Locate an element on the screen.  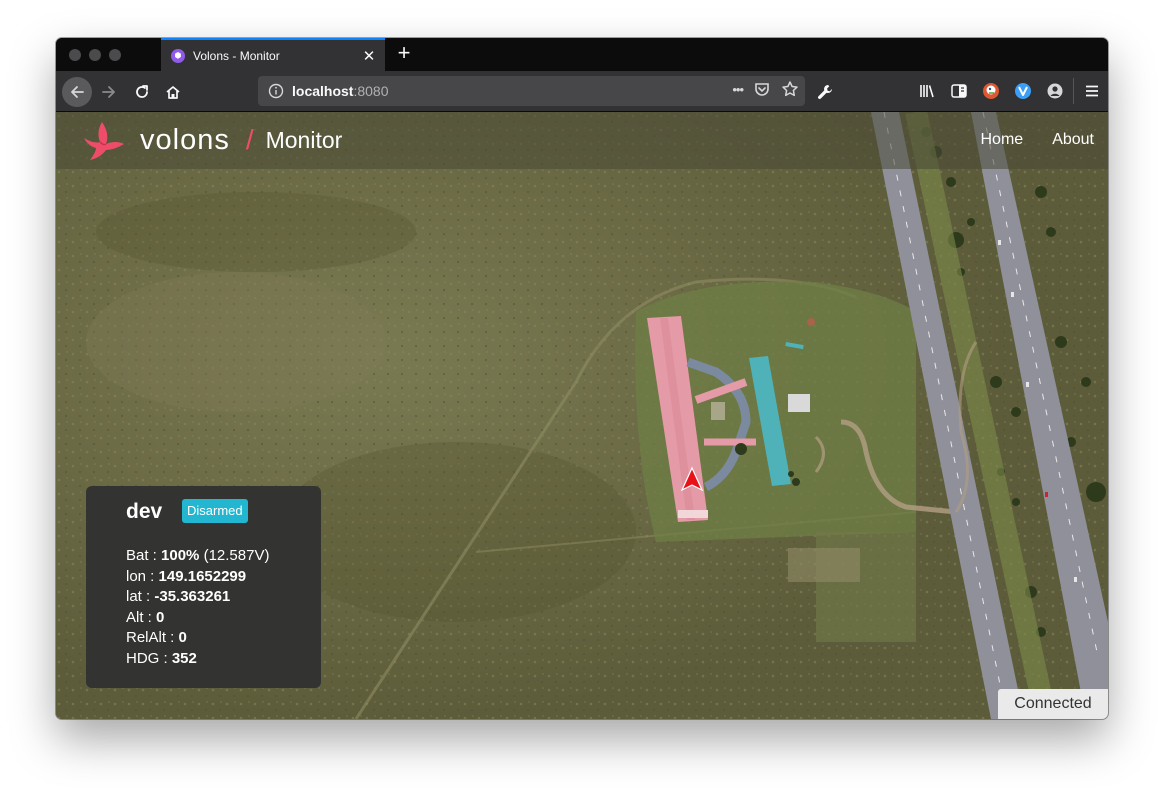
home-button is located at coordinates (173, 92).